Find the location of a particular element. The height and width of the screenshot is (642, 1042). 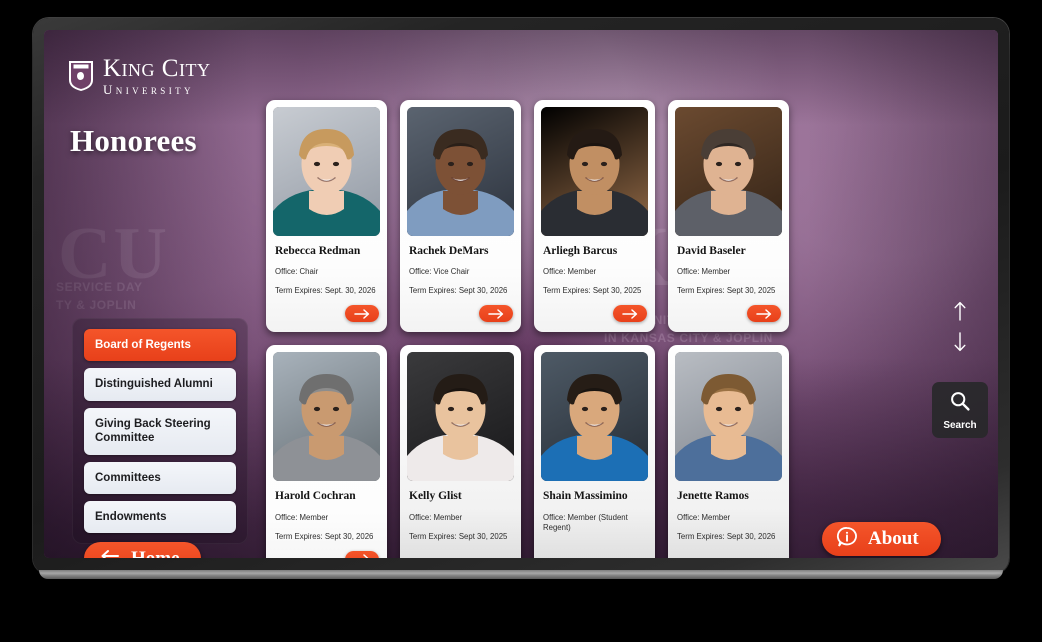

honoree-name: Harold Cochran is located at coordinates (315, 496).